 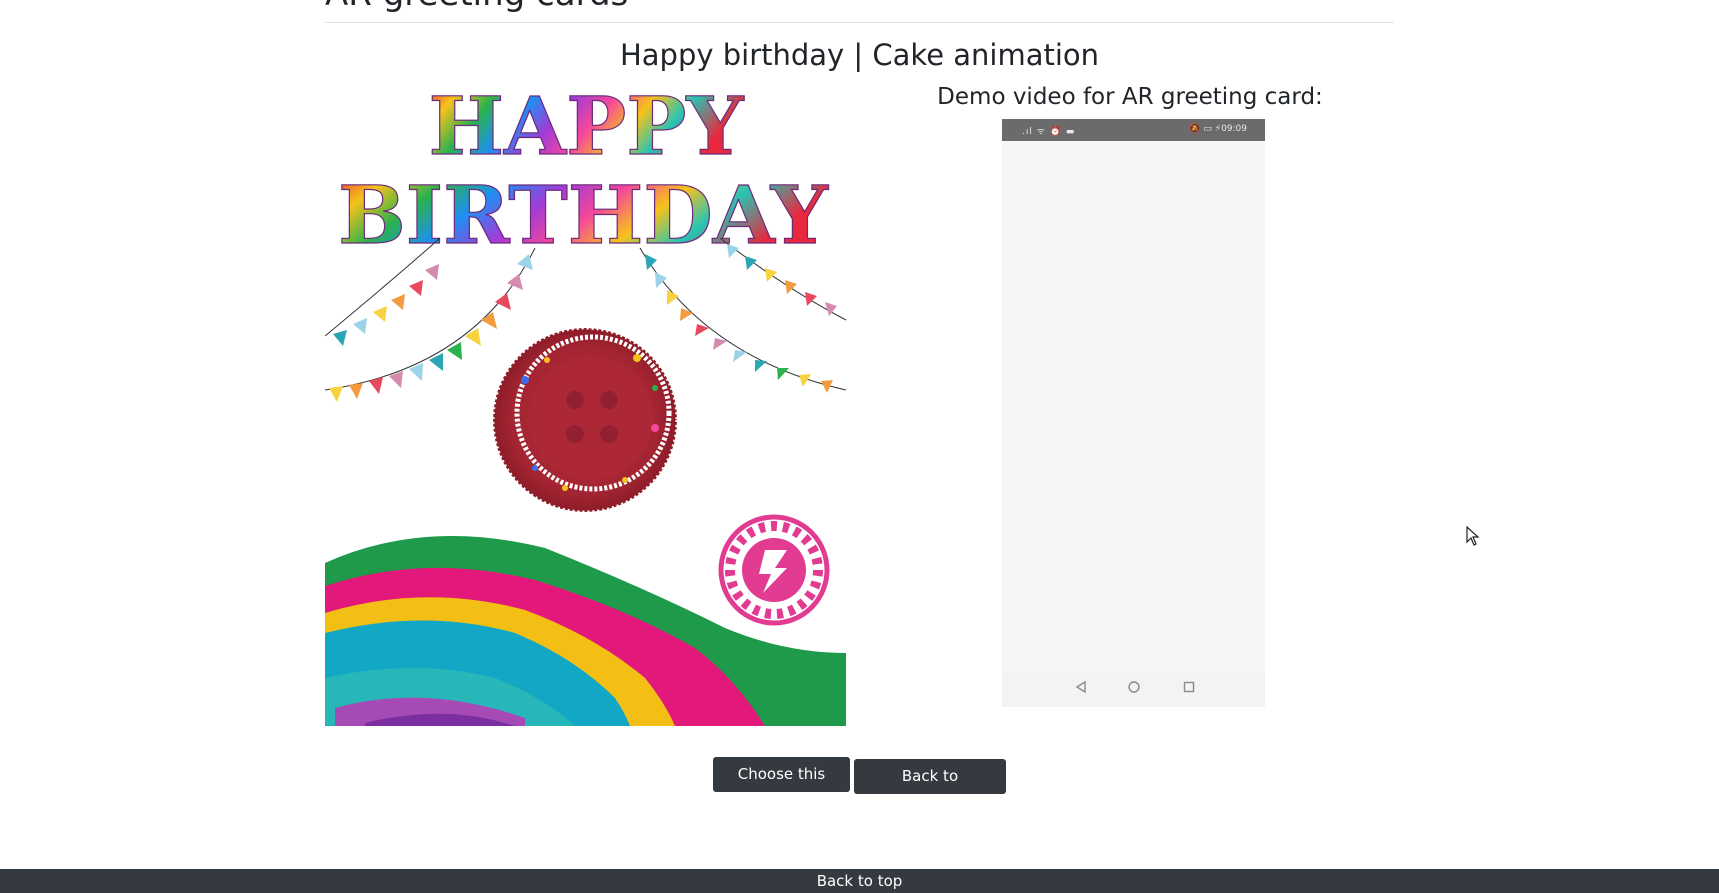 I want to click on demo-video-title: Demo video for AR greeting card:, so click(x=1130, y=97).